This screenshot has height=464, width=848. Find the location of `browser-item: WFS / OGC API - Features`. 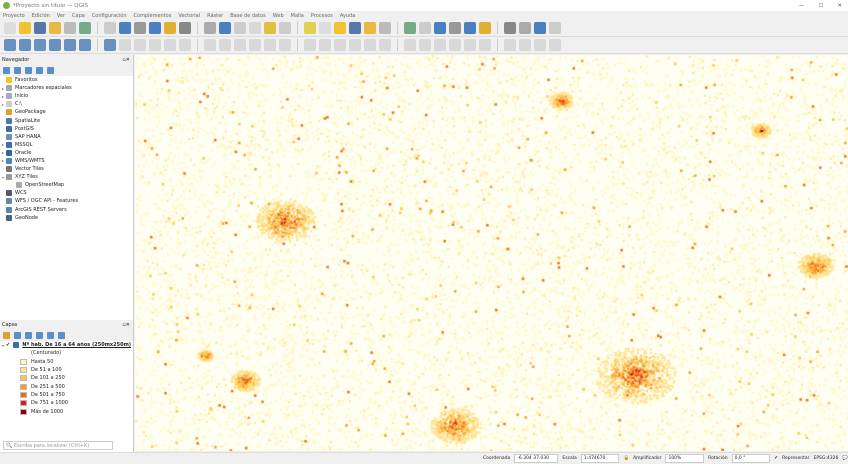

browser-item: WFS / OGC API - Features is located at coordinates (66, 201).